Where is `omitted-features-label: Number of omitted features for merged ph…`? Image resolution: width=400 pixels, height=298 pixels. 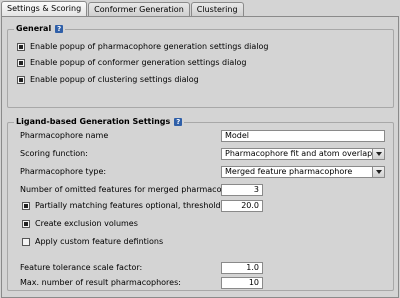 omitted-features-label: Number of omitted features for merged ph… is located at coordinates (134, 189).